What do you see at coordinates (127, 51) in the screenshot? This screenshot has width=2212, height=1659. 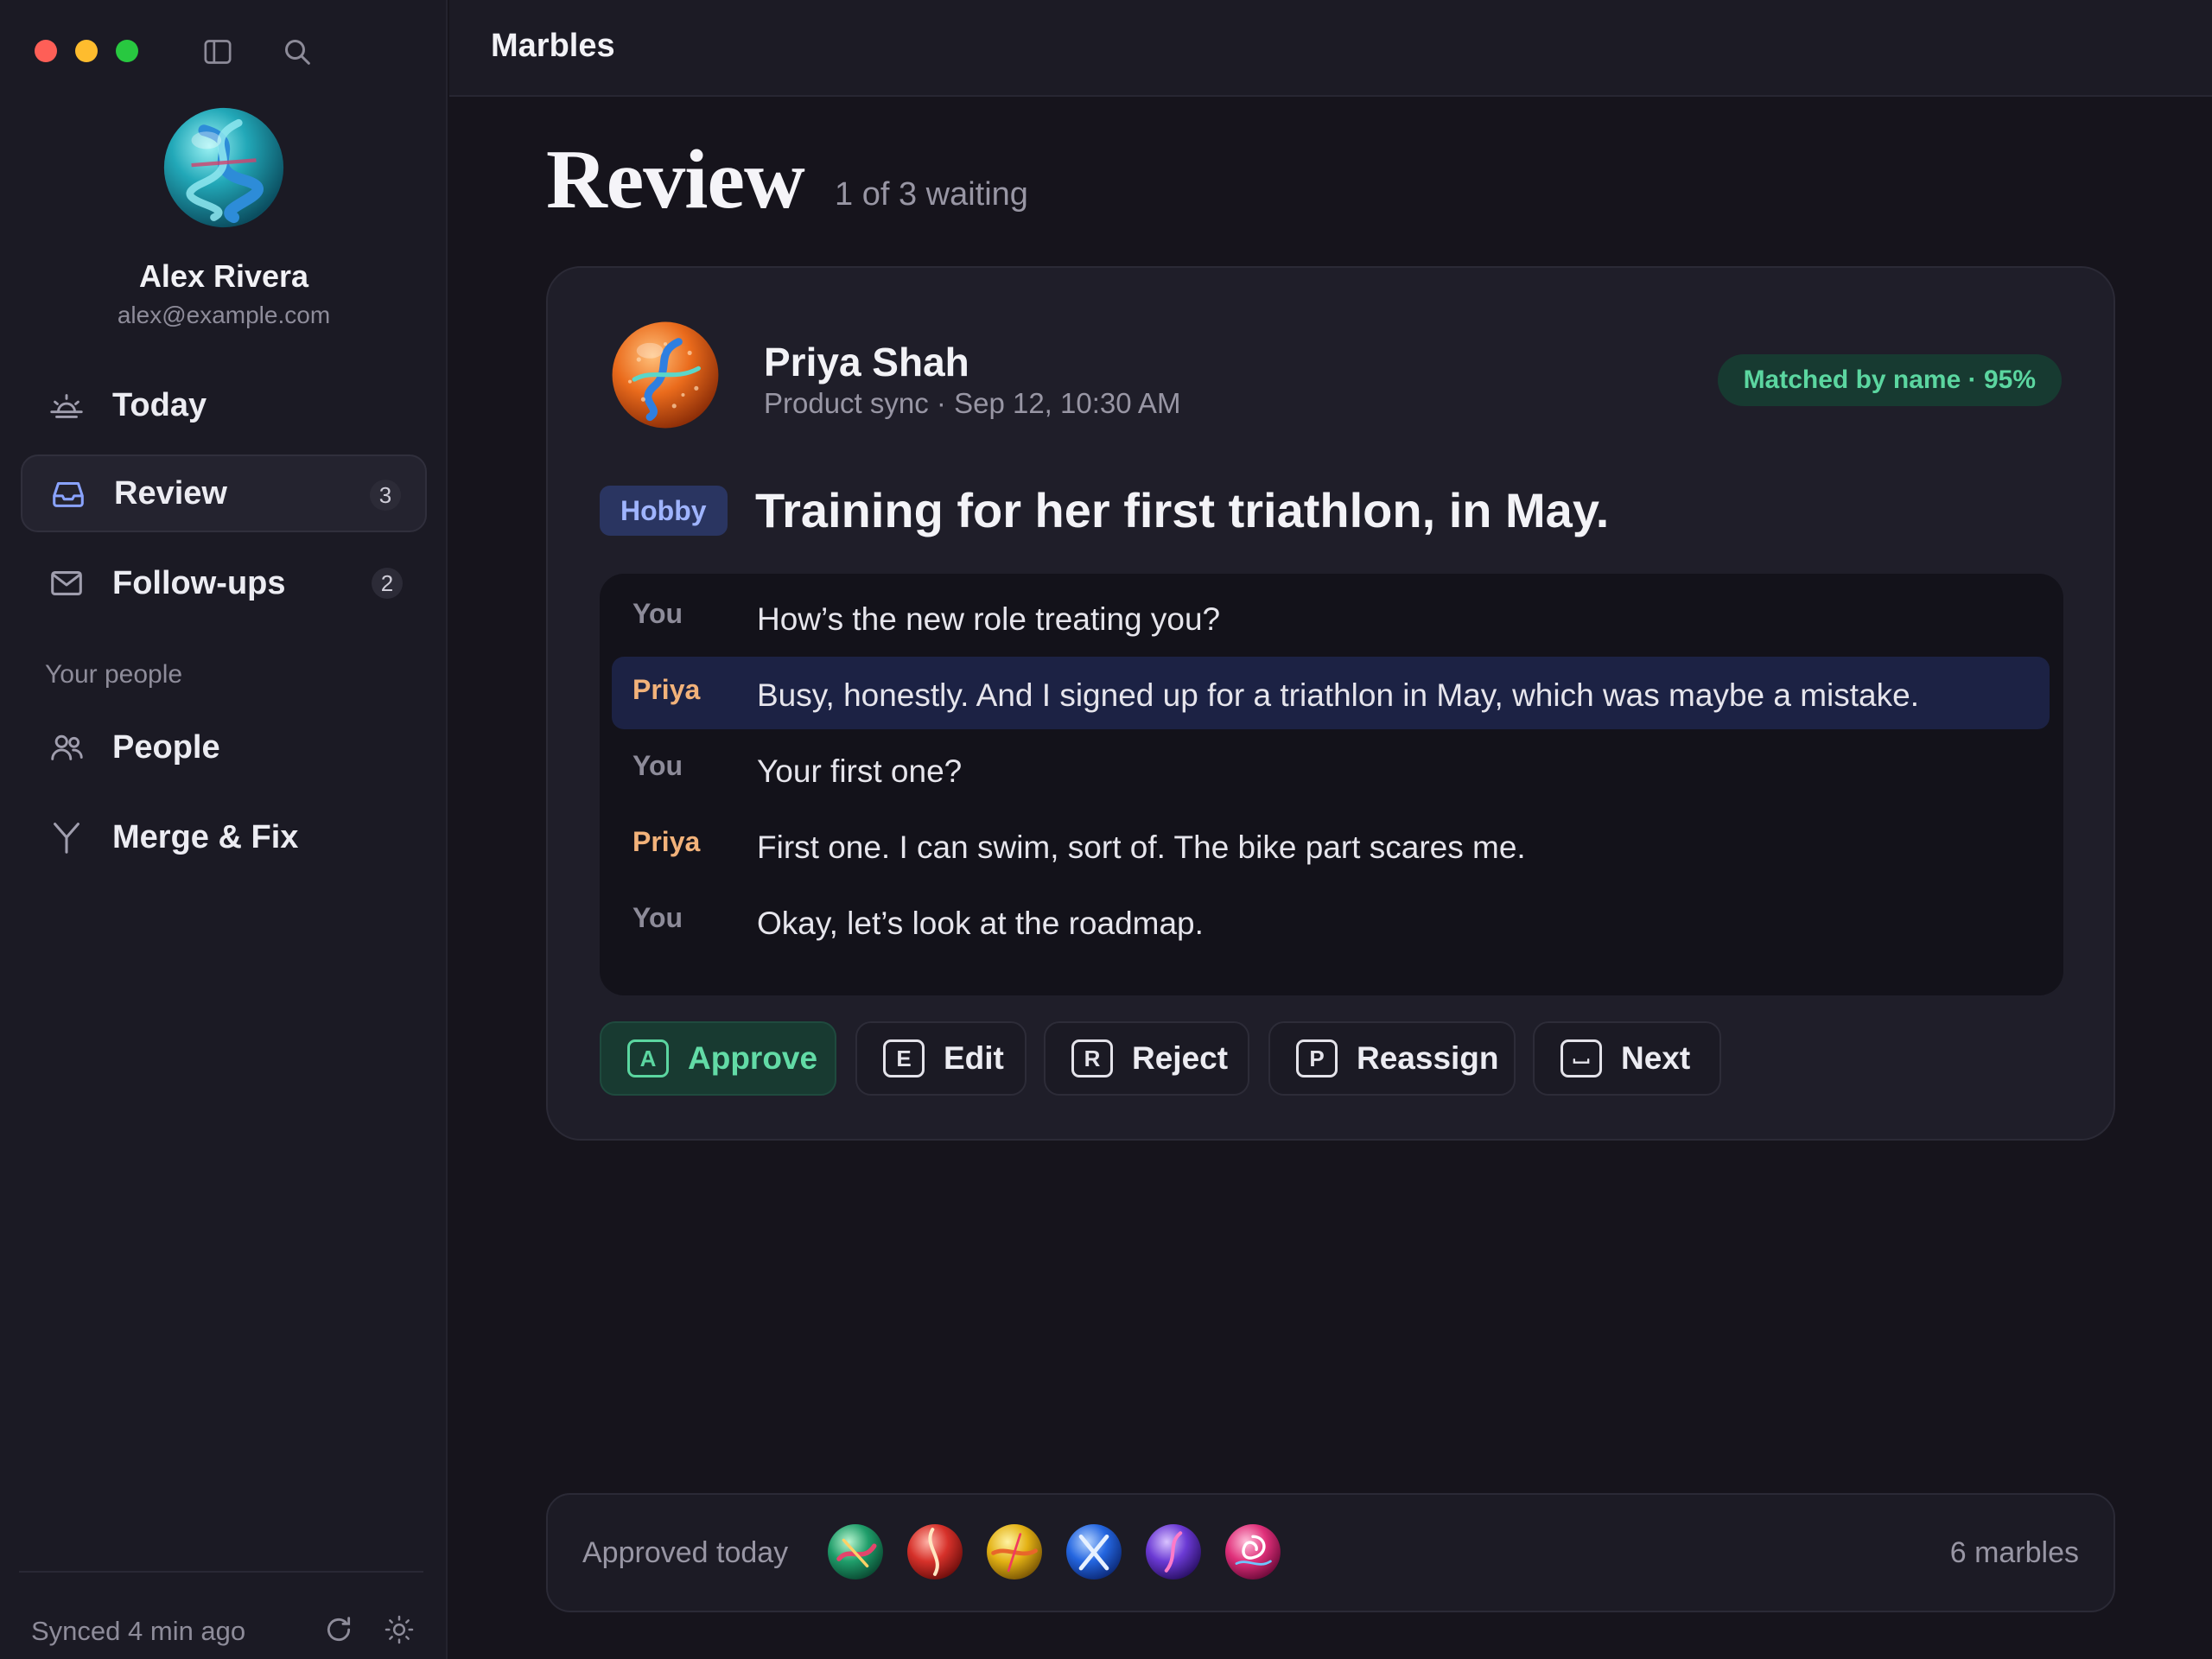 I see `zoom-window-button` at bounding box center [127, 51].